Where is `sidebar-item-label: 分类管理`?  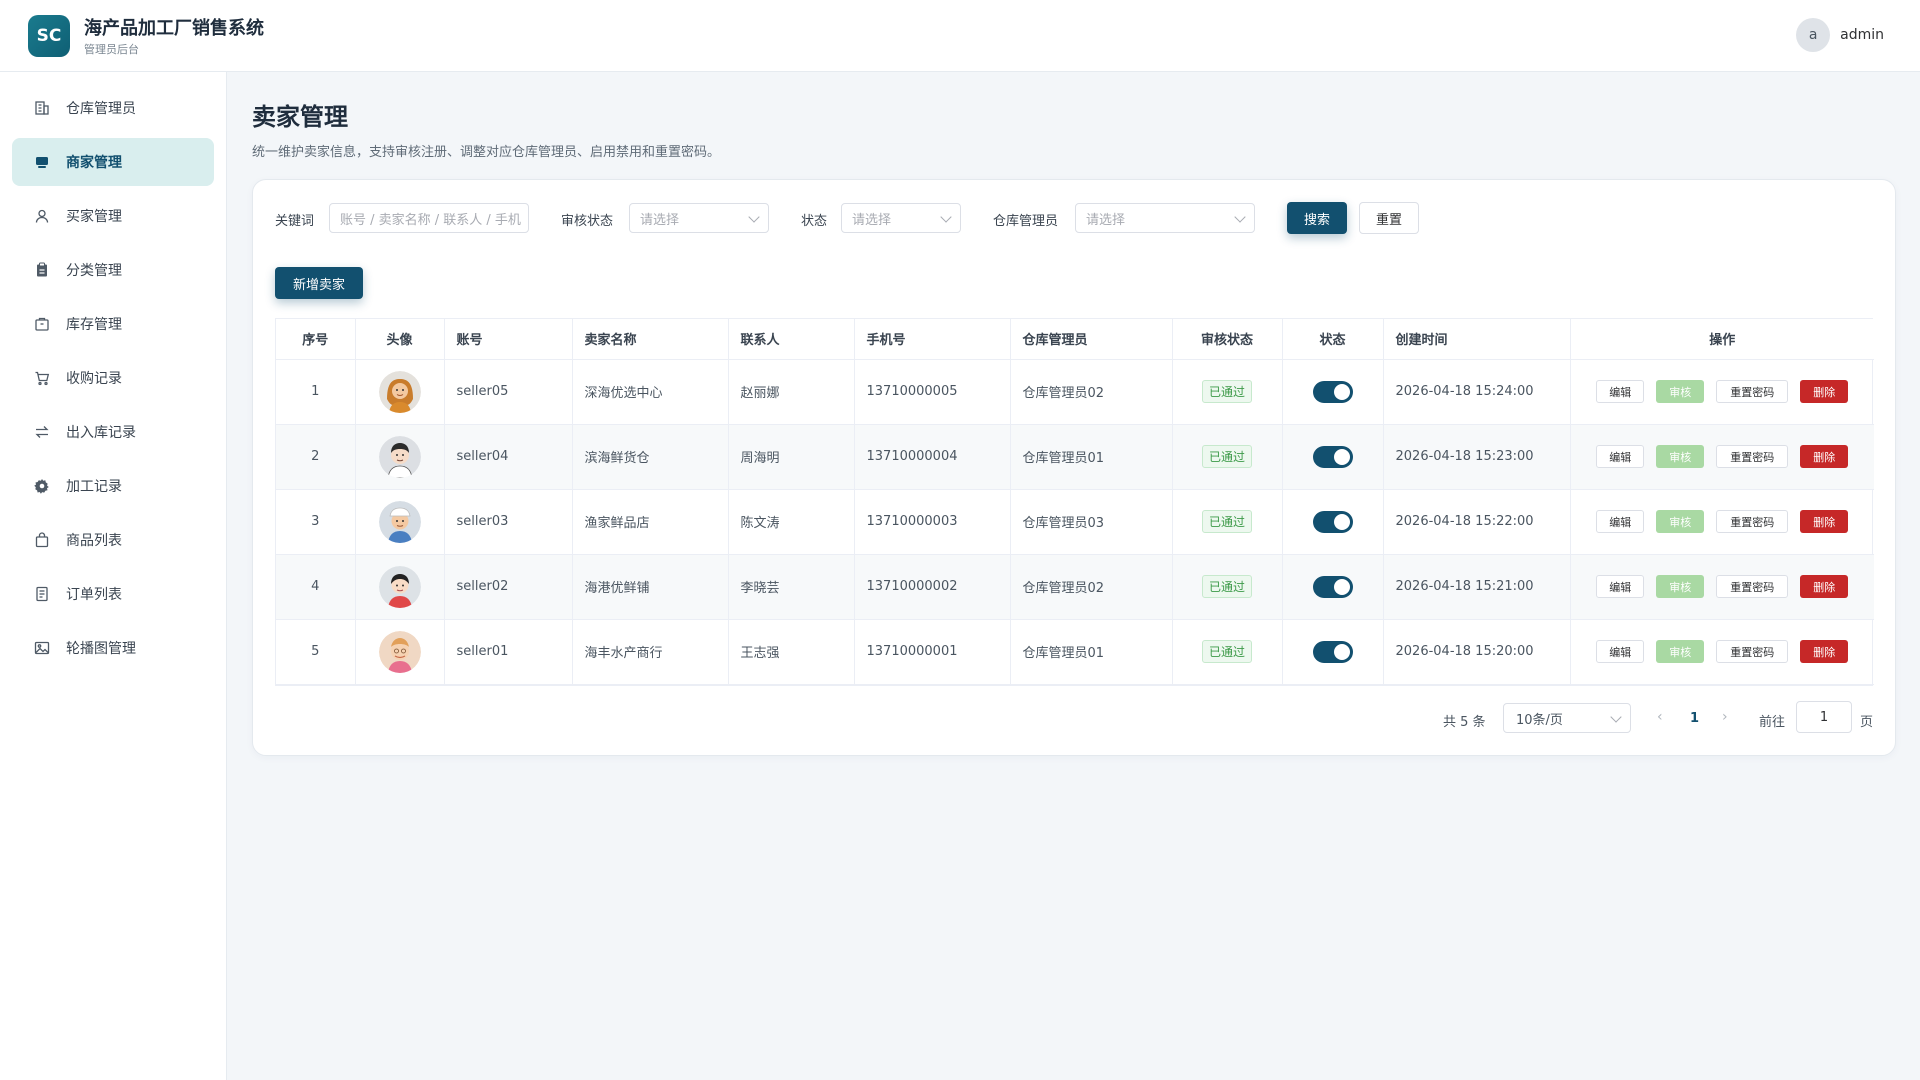
sidebar-item-label: 分类管理 is located at coordinates (94, 271).